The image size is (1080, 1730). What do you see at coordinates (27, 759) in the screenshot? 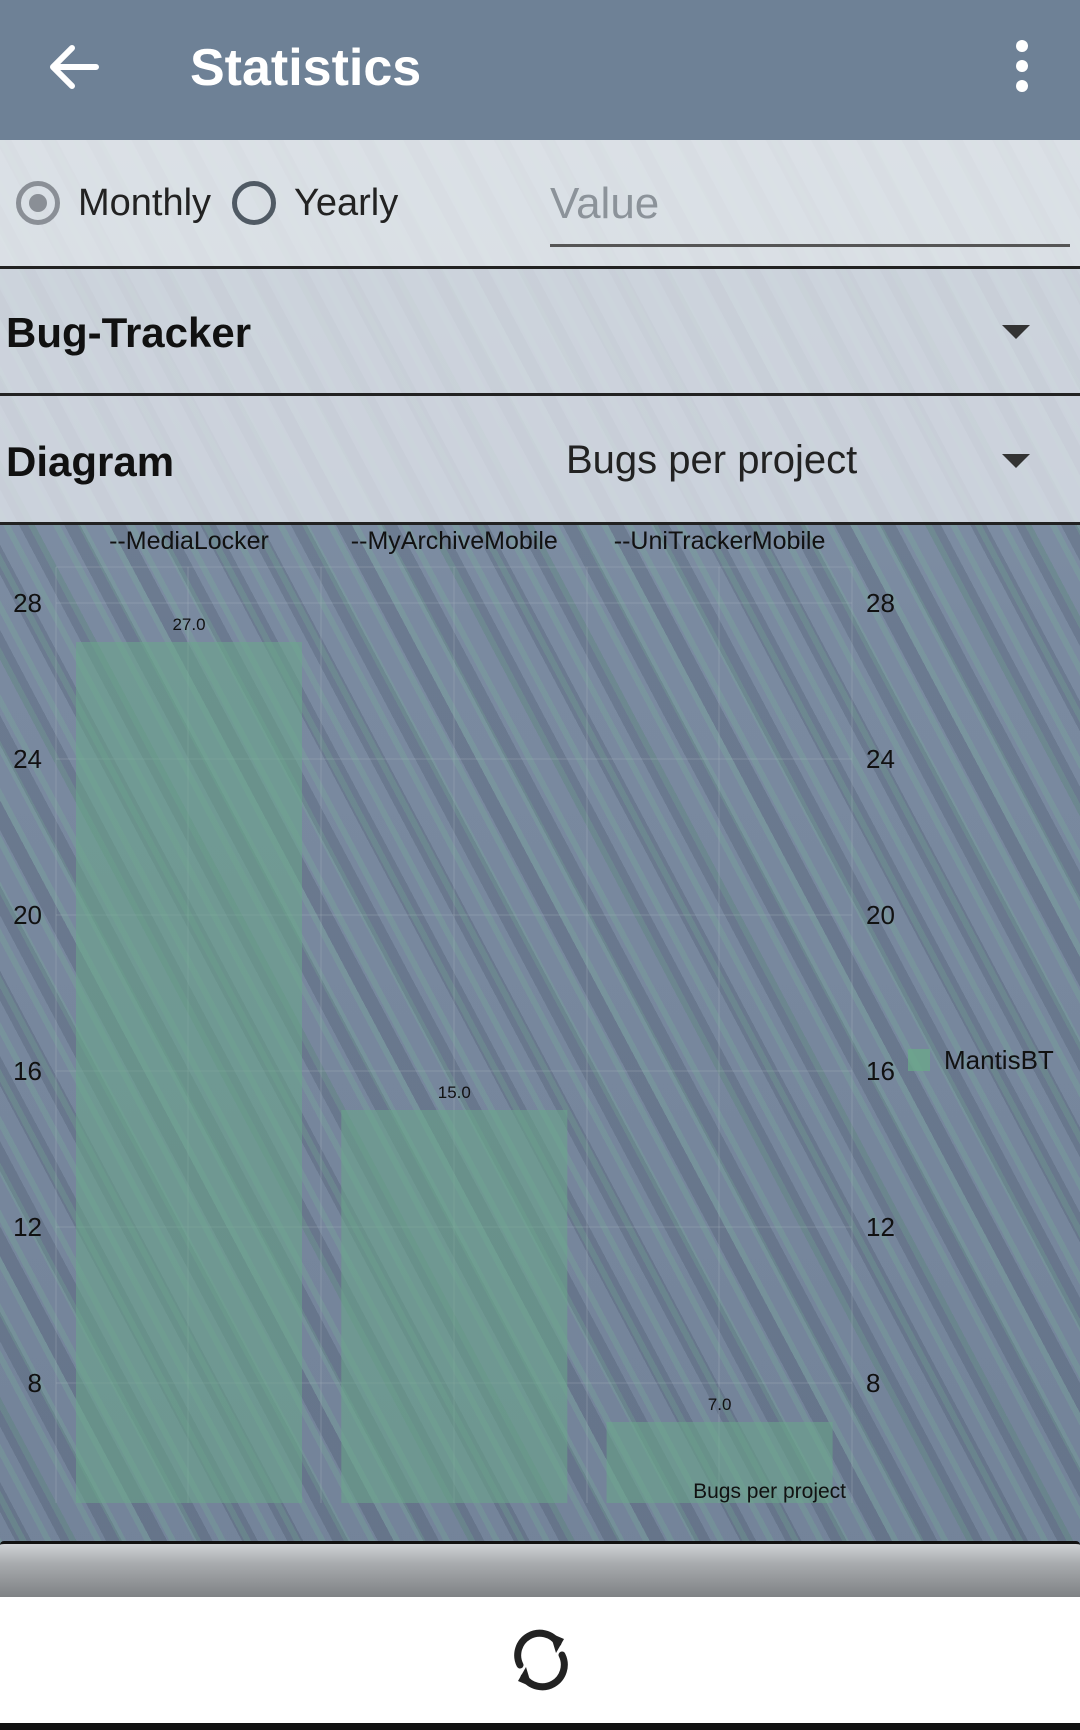
I see `y-tick-label-left: 24` at bounding box center [27, 759].